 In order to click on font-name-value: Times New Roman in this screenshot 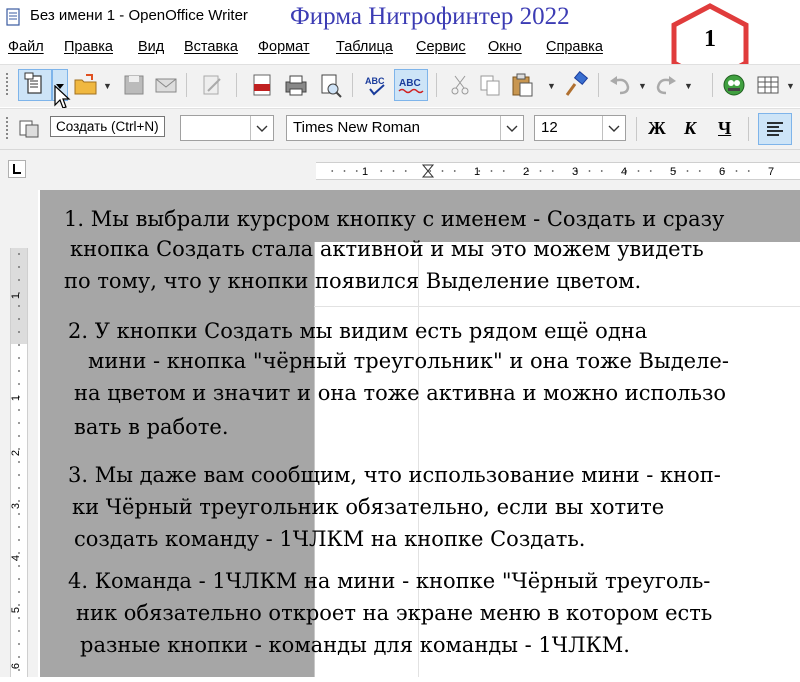, I will do `click(356, 127)`.